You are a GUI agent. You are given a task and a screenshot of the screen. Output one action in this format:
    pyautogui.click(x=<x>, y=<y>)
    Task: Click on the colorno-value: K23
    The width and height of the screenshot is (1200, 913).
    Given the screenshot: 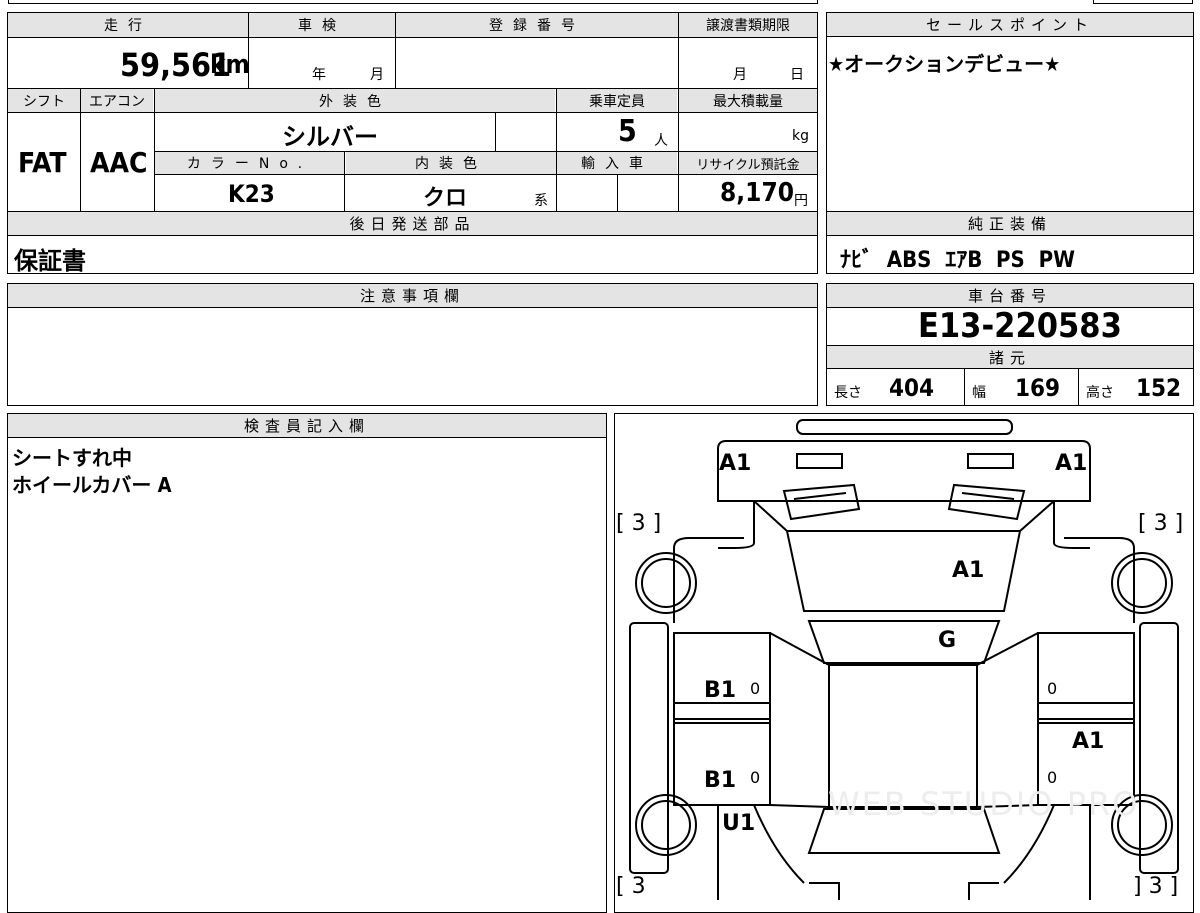 What is the action you would take?
    pyautogui.click(x=251, y=194)
    